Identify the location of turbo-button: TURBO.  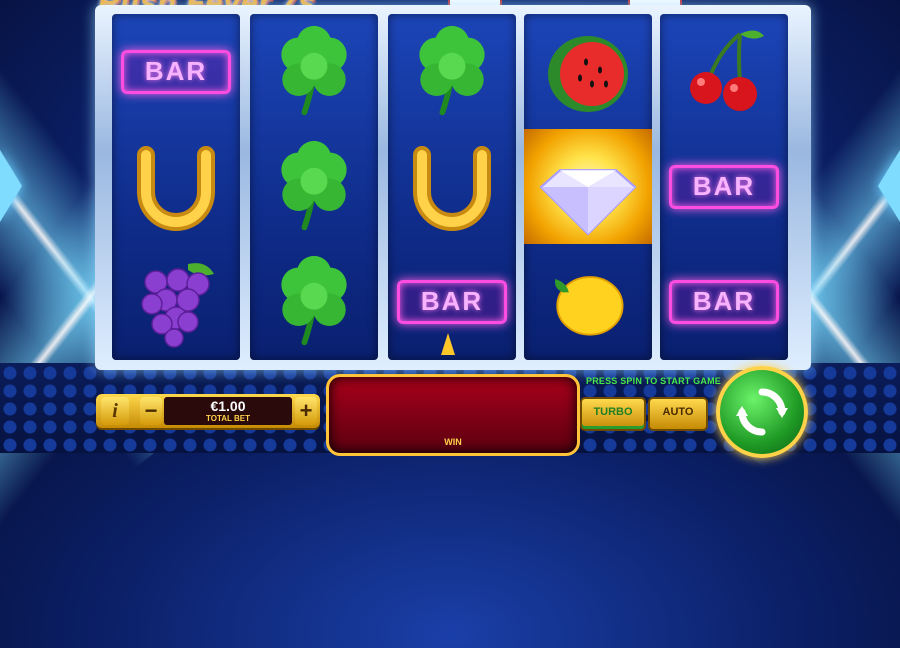
(613, 414).